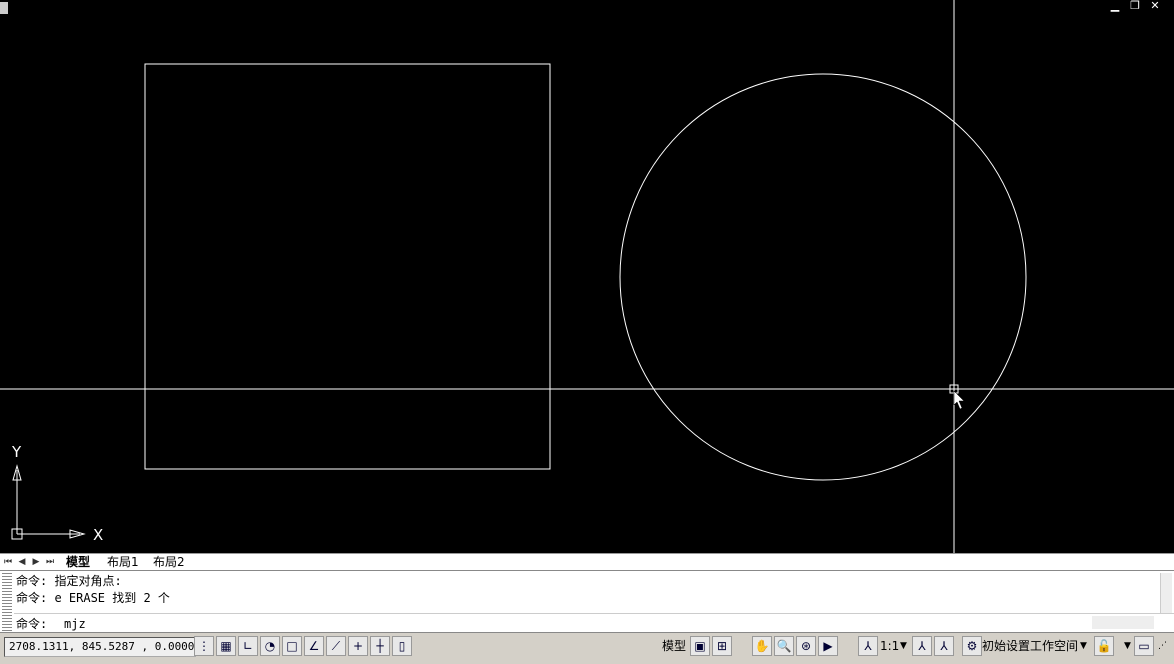  Describe the element at coordinates (574, 624) in the screenshot. I see `command-input` at that location.